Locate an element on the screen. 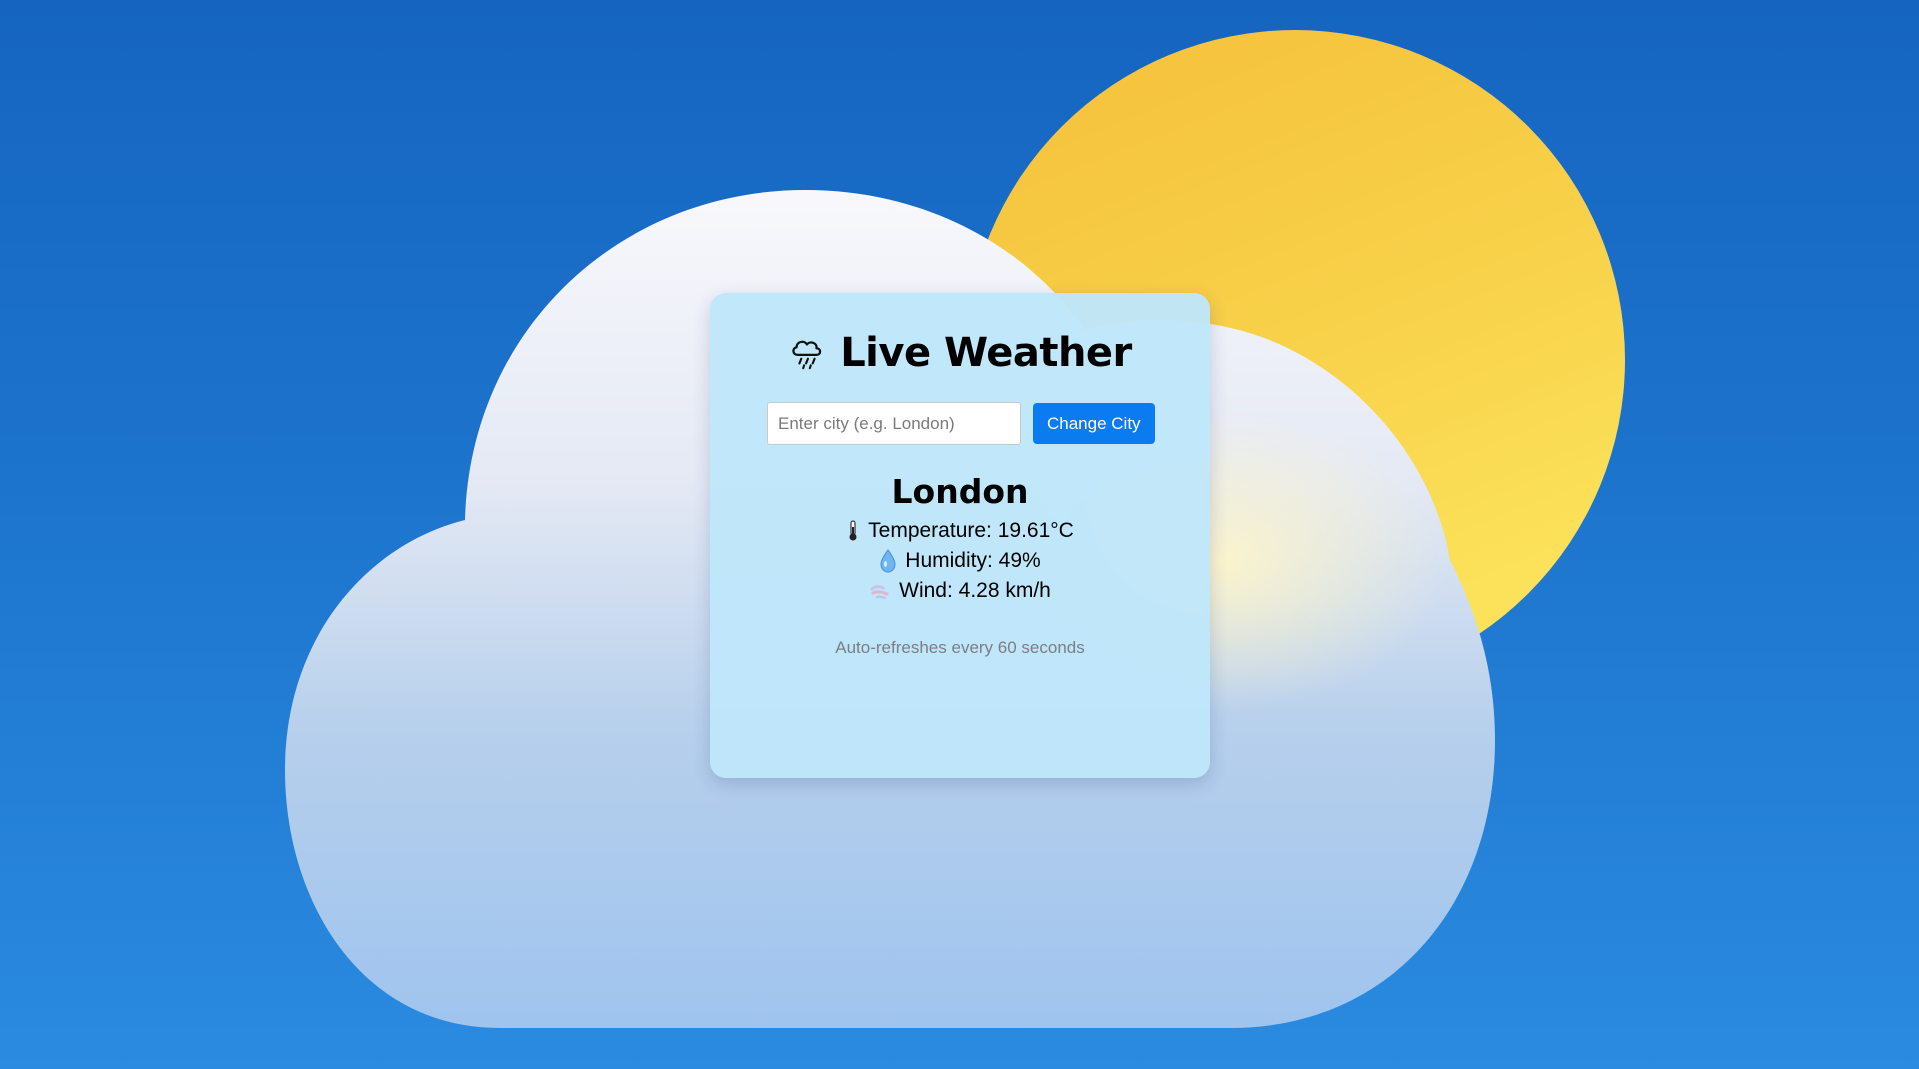 The width and height of the screenshot is (1919, 1069). wind-row: Wind: 4.28 km/h is located at coordinates (960, 591).